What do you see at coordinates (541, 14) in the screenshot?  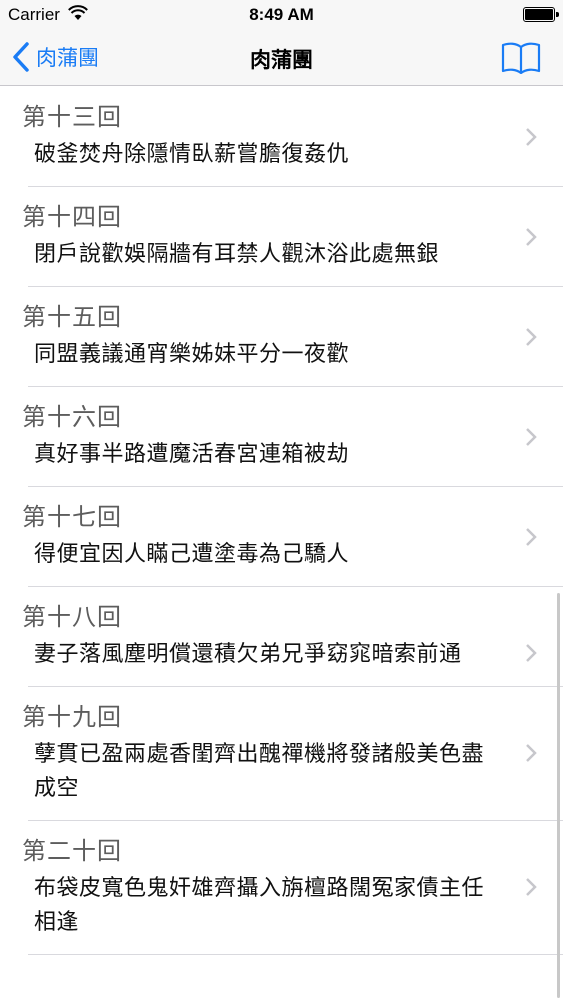 I see `battery-icon` at bounding box center [541, 14].